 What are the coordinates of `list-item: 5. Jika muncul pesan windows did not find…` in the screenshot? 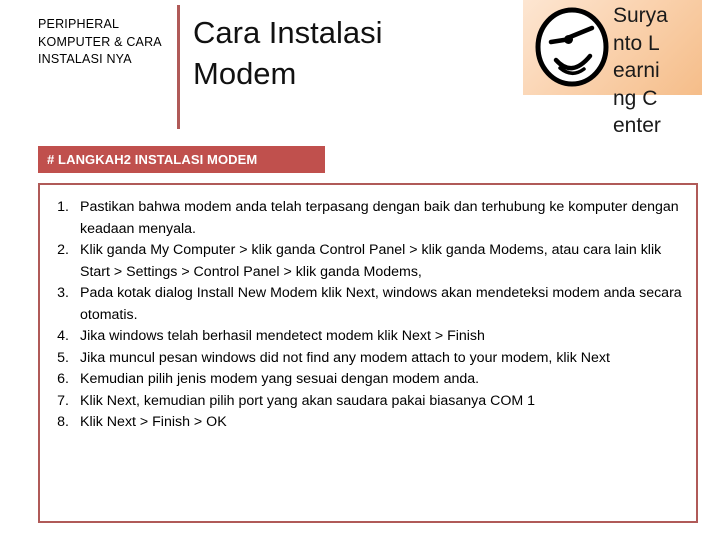 It's located at (369, 359).